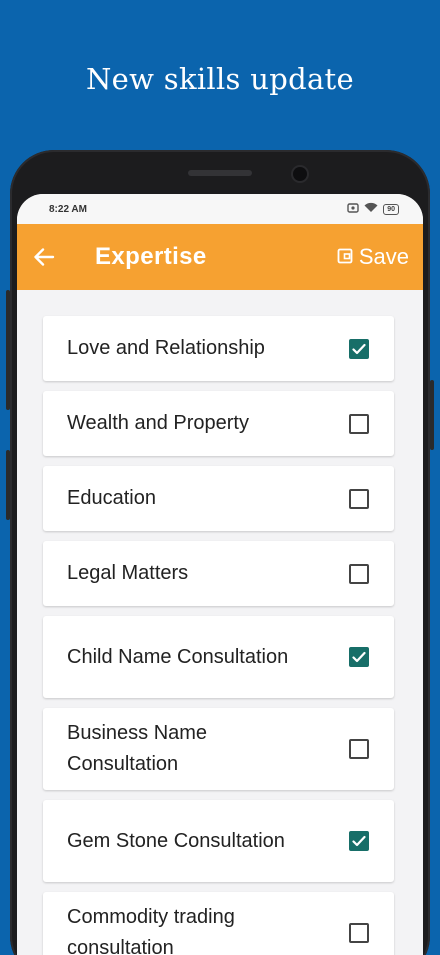  Describe the element at coordinates (218, 498) in the screenshot. I see `expertise-item: Education` at that location.